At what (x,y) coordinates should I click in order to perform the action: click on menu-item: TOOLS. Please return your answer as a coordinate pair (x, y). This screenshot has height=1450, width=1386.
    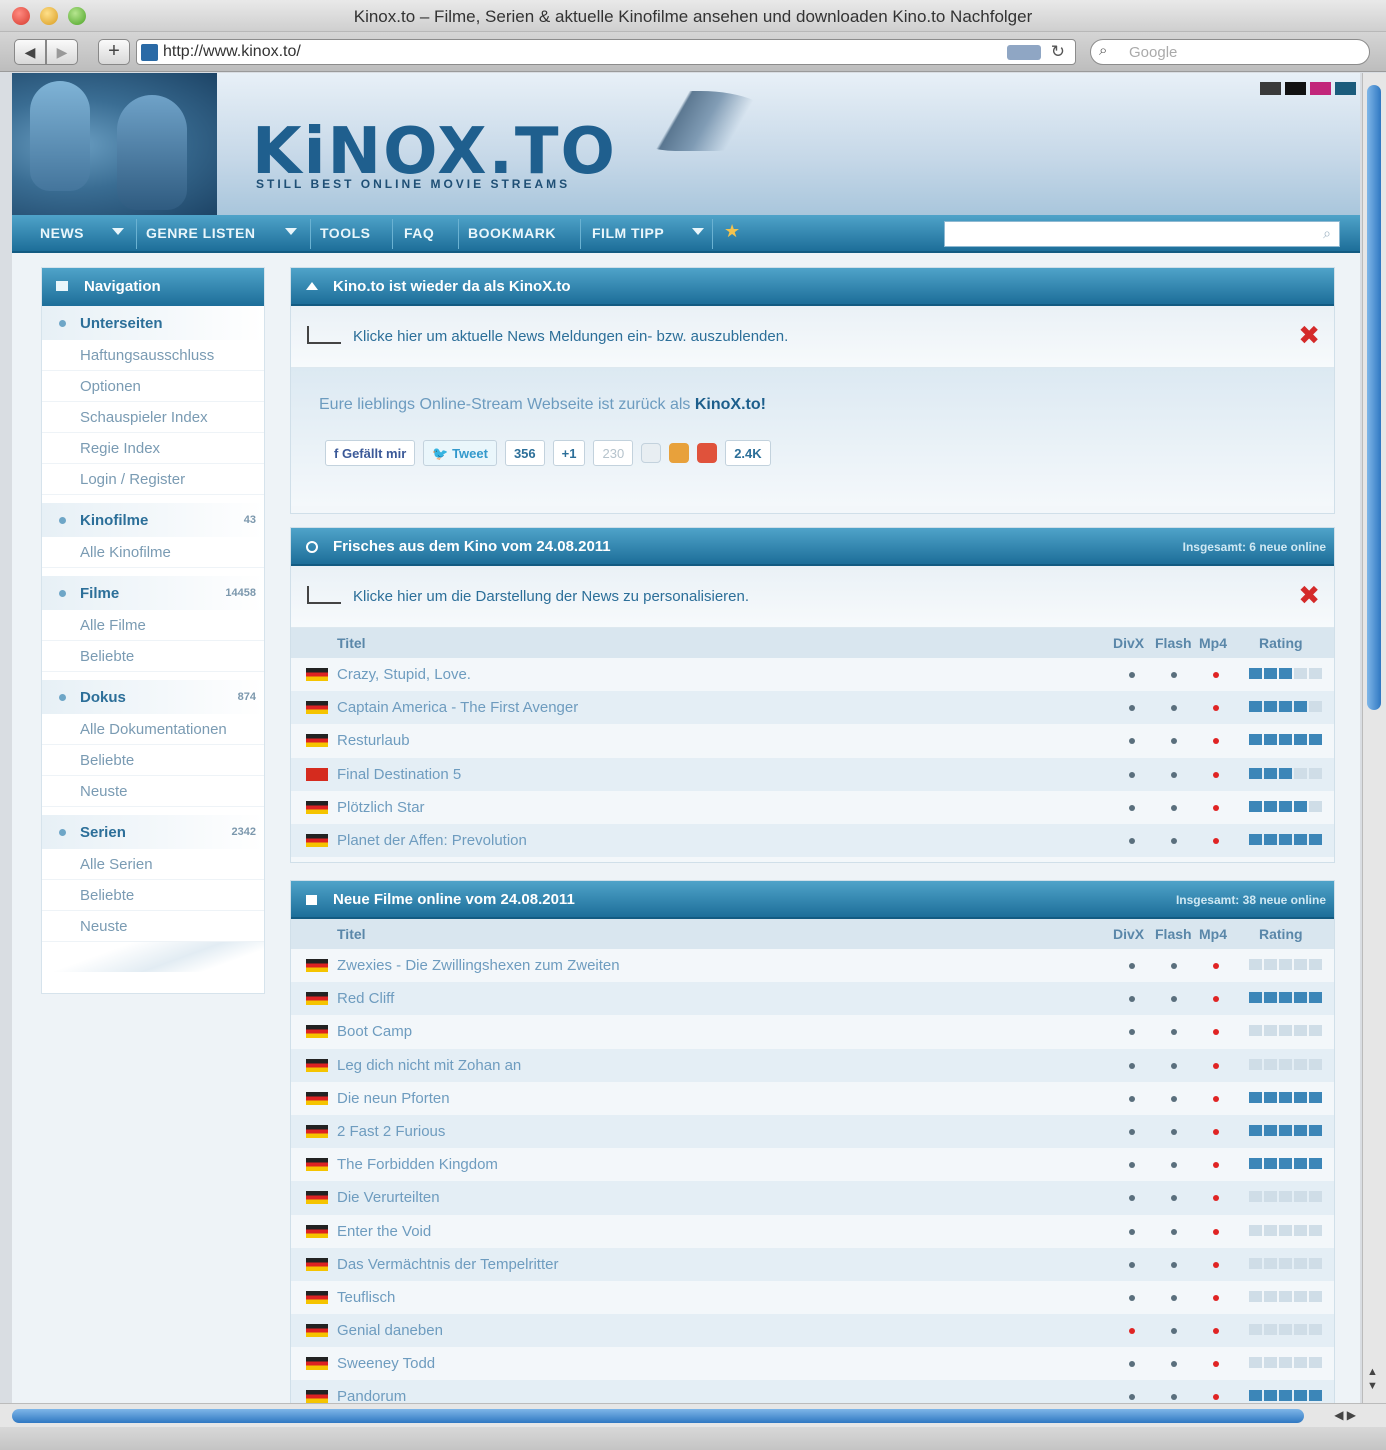
    Looking at the image, I should click on (345, 233).